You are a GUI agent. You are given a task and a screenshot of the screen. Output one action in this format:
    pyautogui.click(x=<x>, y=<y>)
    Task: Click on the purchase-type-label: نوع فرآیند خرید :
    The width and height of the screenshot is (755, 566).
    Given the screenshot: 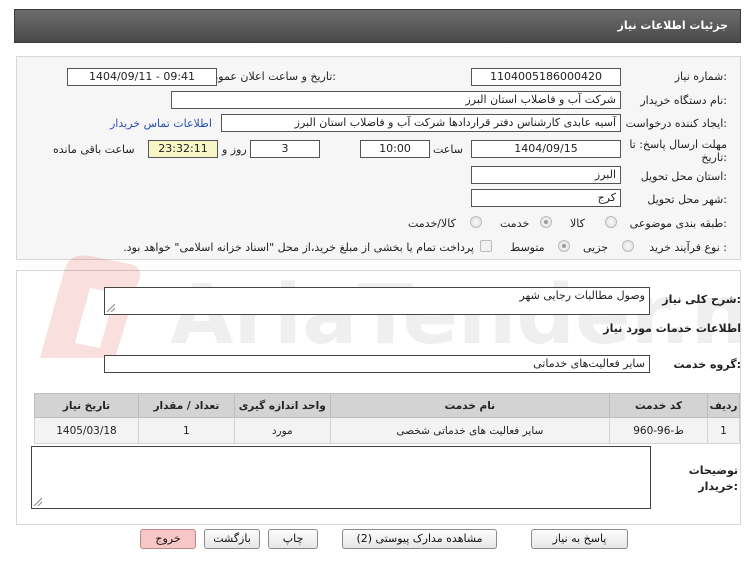 What is the action you would take?
    pyautogui.click(x=688, y=247)
    